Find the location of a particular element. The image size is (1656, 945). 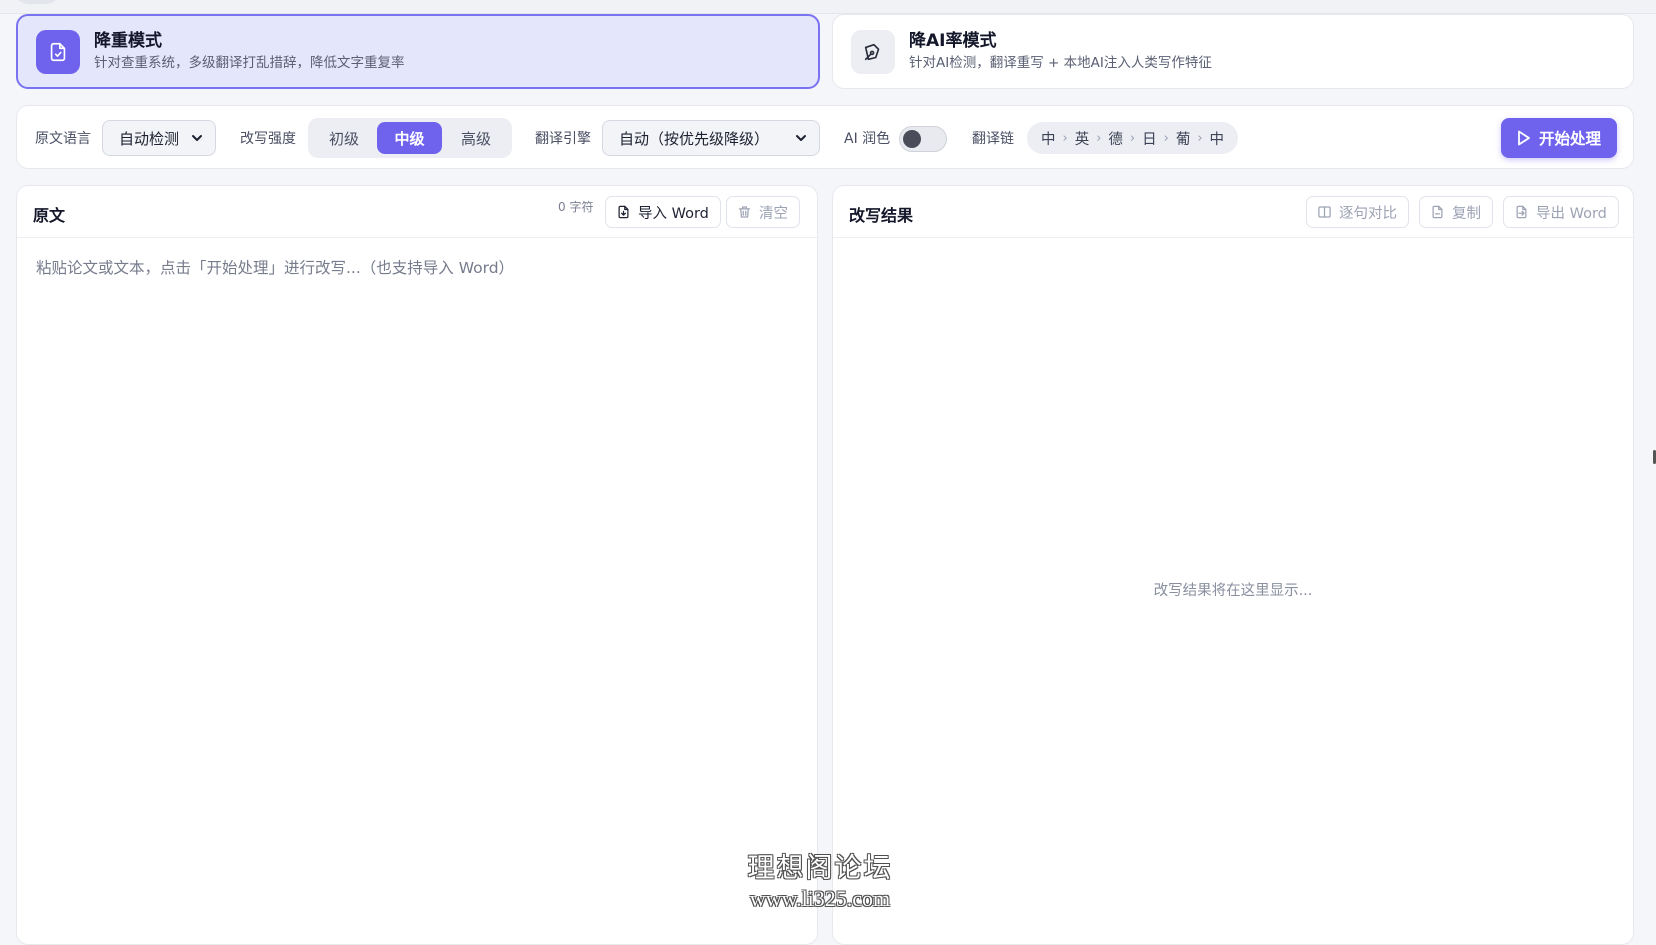

watermark: 理想阁论坛 www.li325.com is located at coordinates (820, 882).